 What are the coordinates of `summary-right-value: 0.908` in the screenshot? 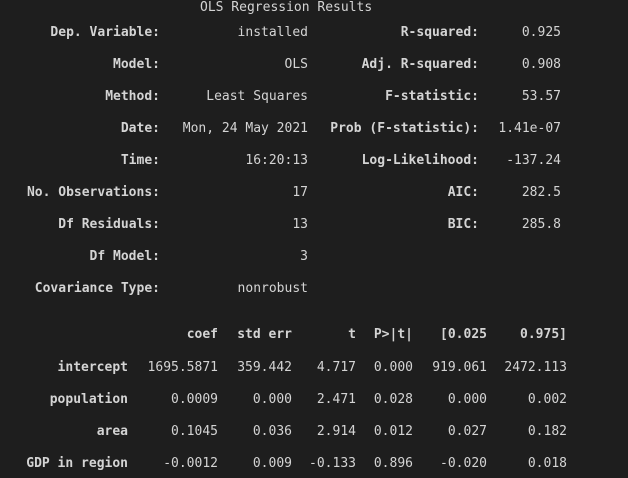 It's located at (541, 64).